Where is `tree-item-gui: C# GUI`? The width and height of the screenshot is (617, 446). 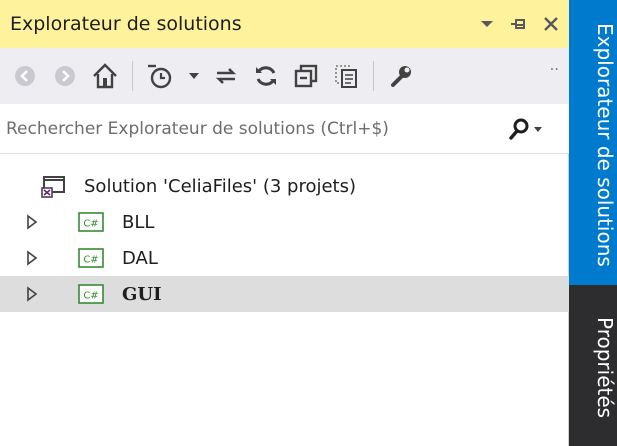 tree-item-gui: C# GUI is located at coordinates (284, 294).